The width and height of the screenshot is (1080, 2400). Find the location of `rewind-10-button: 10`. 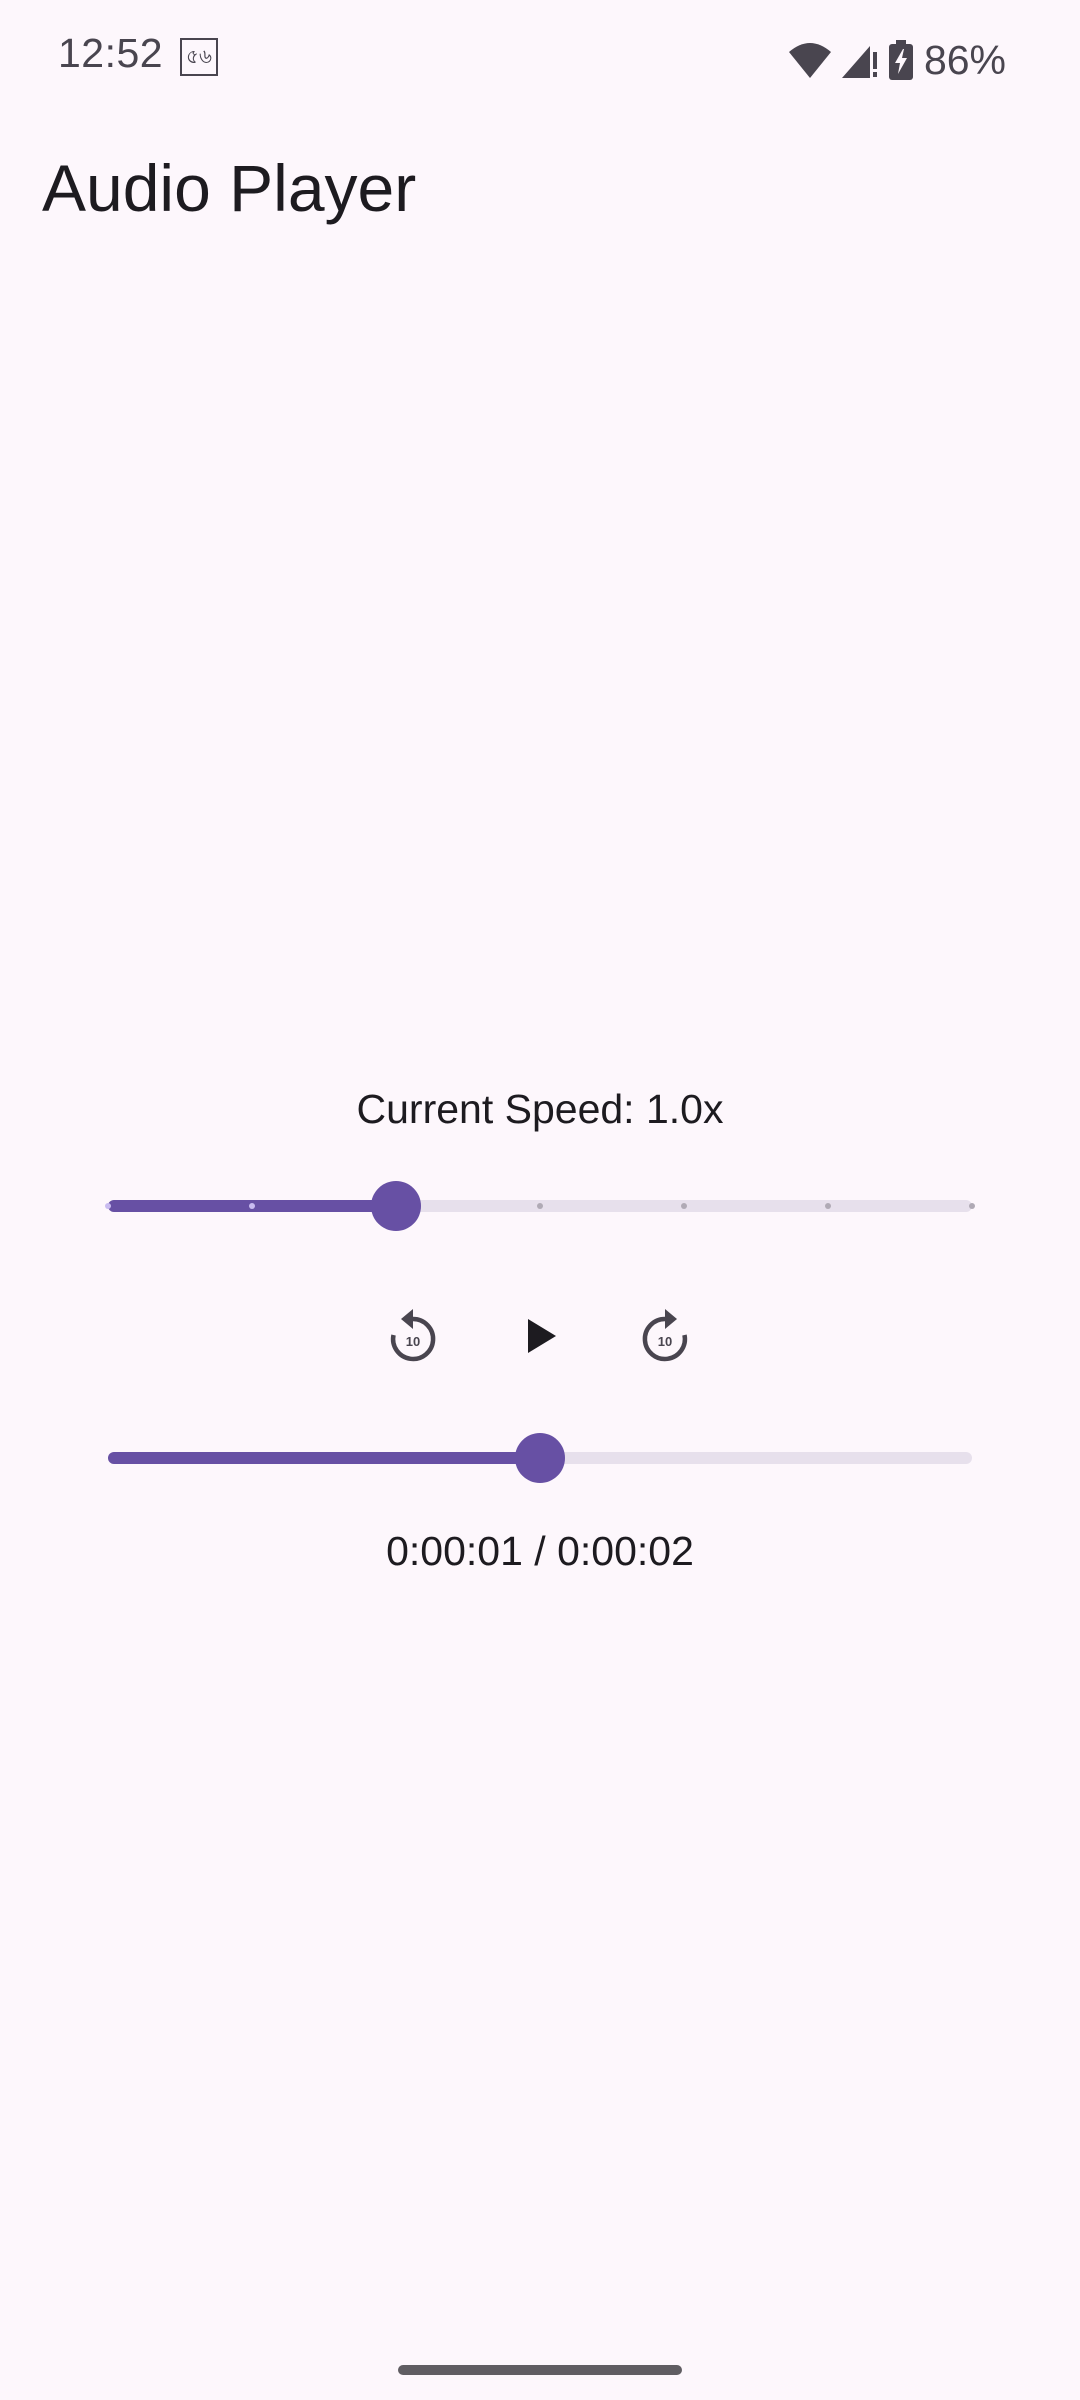

rewind-10-button: 10 is located at coordinates (413, 1336).